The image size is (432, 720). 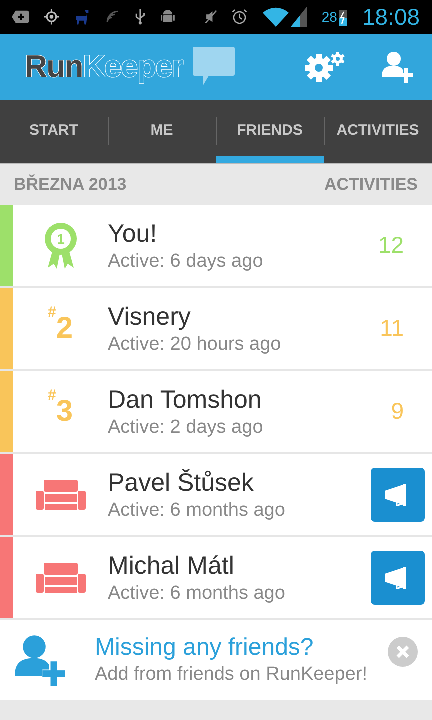 I want to click on settings-button, so click(x=325, y=67).